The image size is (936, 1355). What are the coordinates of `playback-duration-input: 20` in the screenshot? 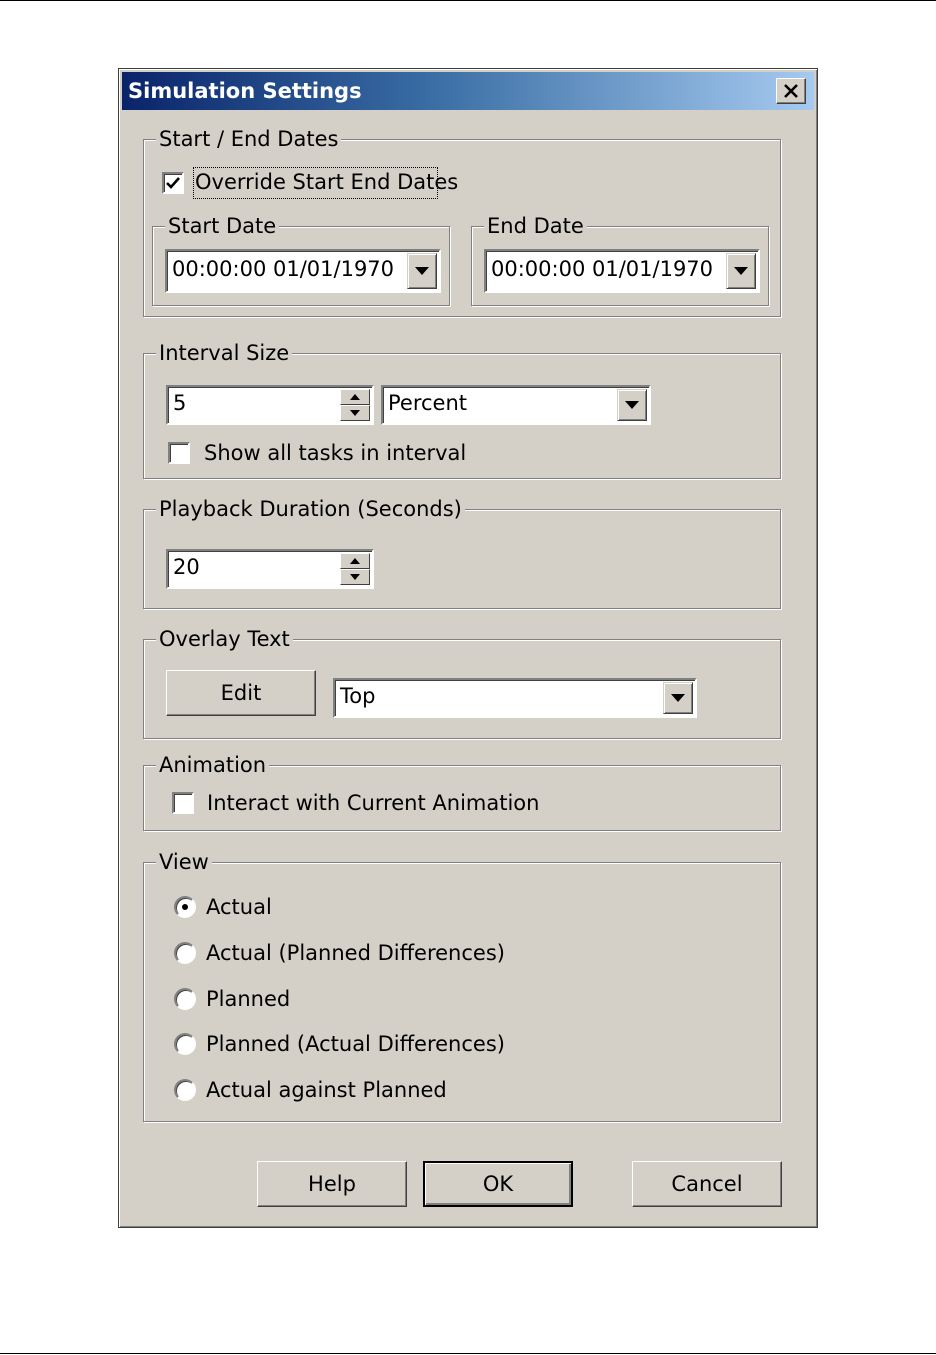 It's located at (270, 569).